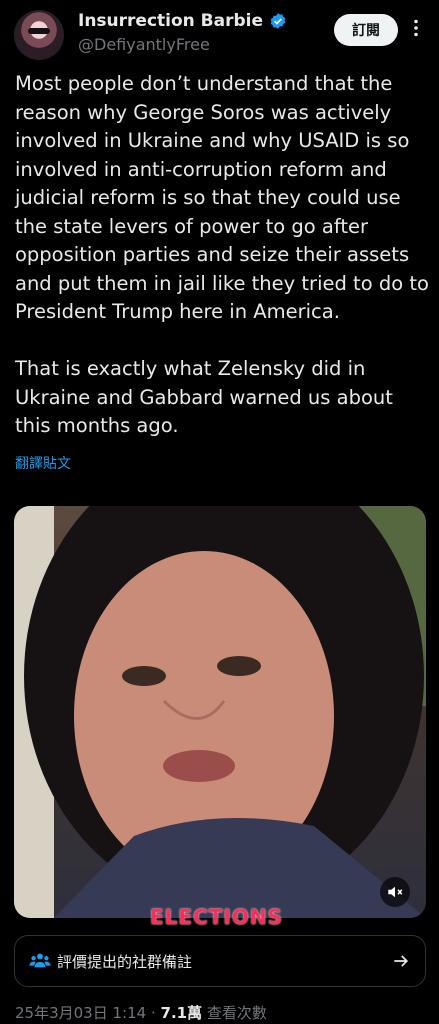  Describe the element at coordinates (125, 961) in the screenshot. I see `community-notes-label: 評價提出的社群備註` at that location.